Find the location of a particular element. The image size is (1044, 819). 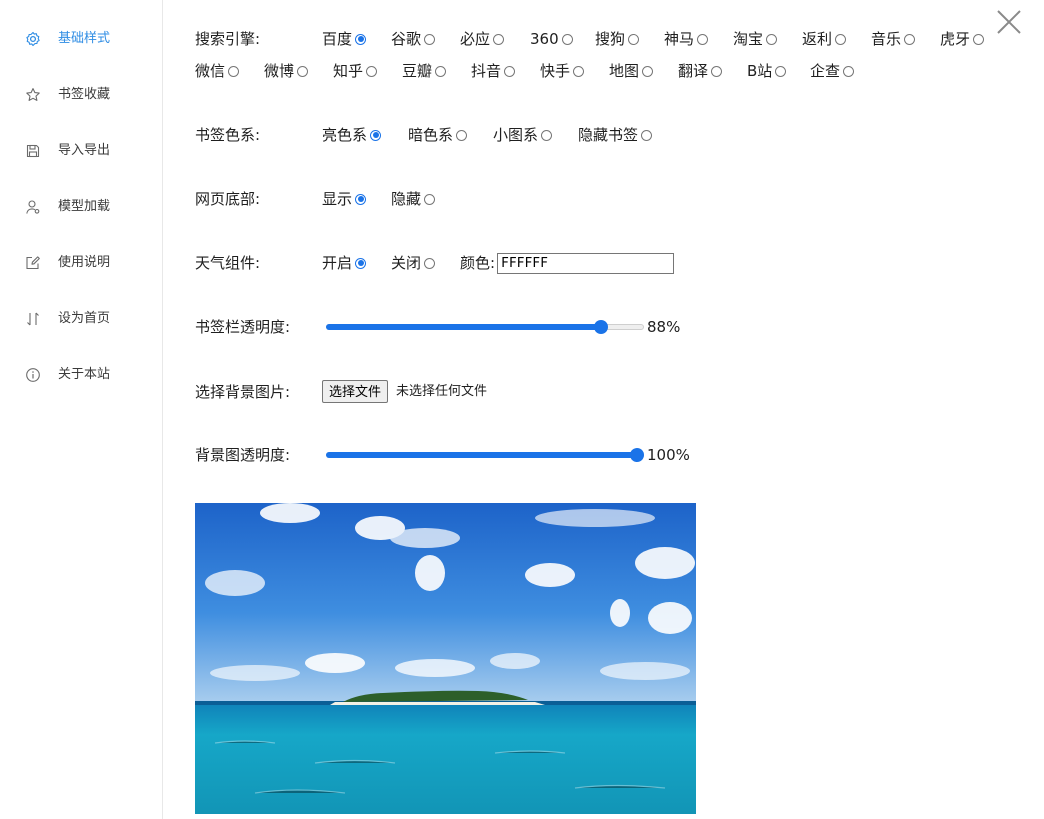

radio-option: 暗色系 is located at coordinates (438, 135).